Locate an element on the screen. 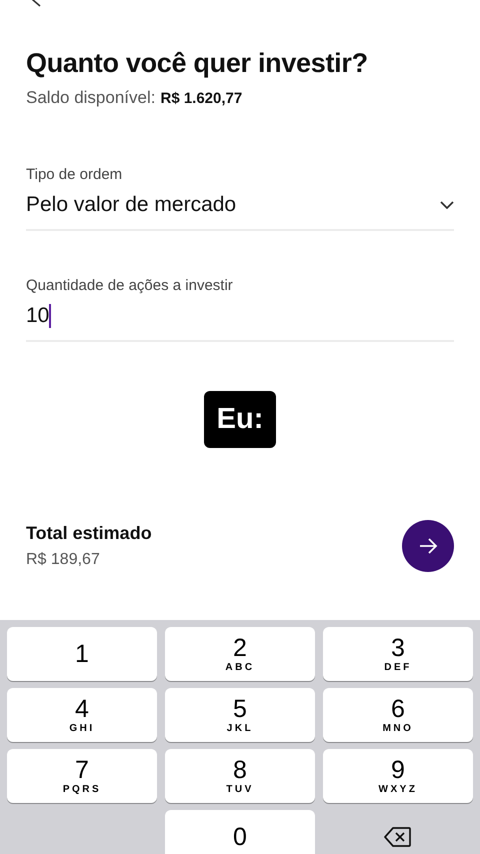  keypad-key: 0 is located at coordinates (240, 832).